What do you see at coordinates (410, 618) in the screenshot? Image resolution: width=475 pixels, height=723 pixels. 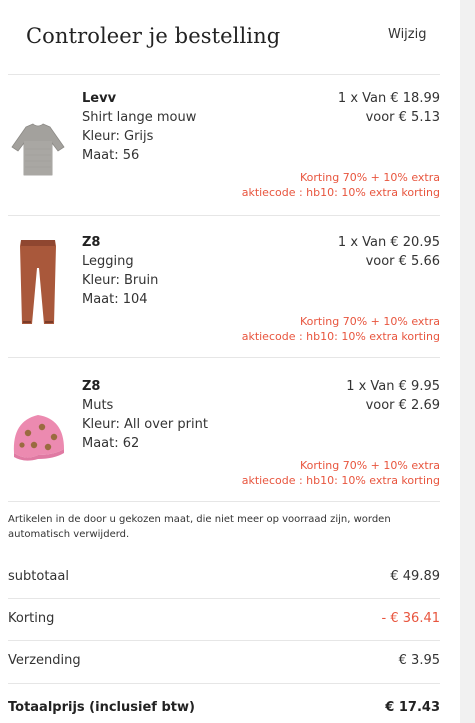 I see `discount-value: - € 36.41` at bounding box center [410, 618].